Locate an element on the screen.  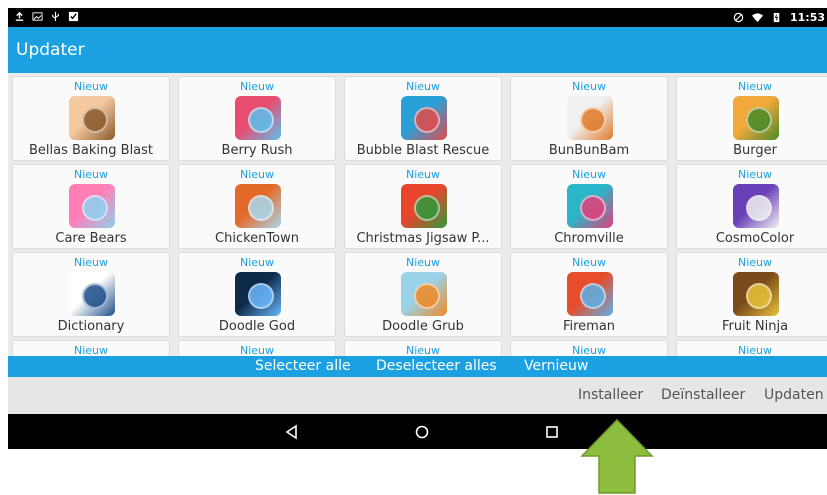
app-name: Chromville is located at coordinates (589, 238).